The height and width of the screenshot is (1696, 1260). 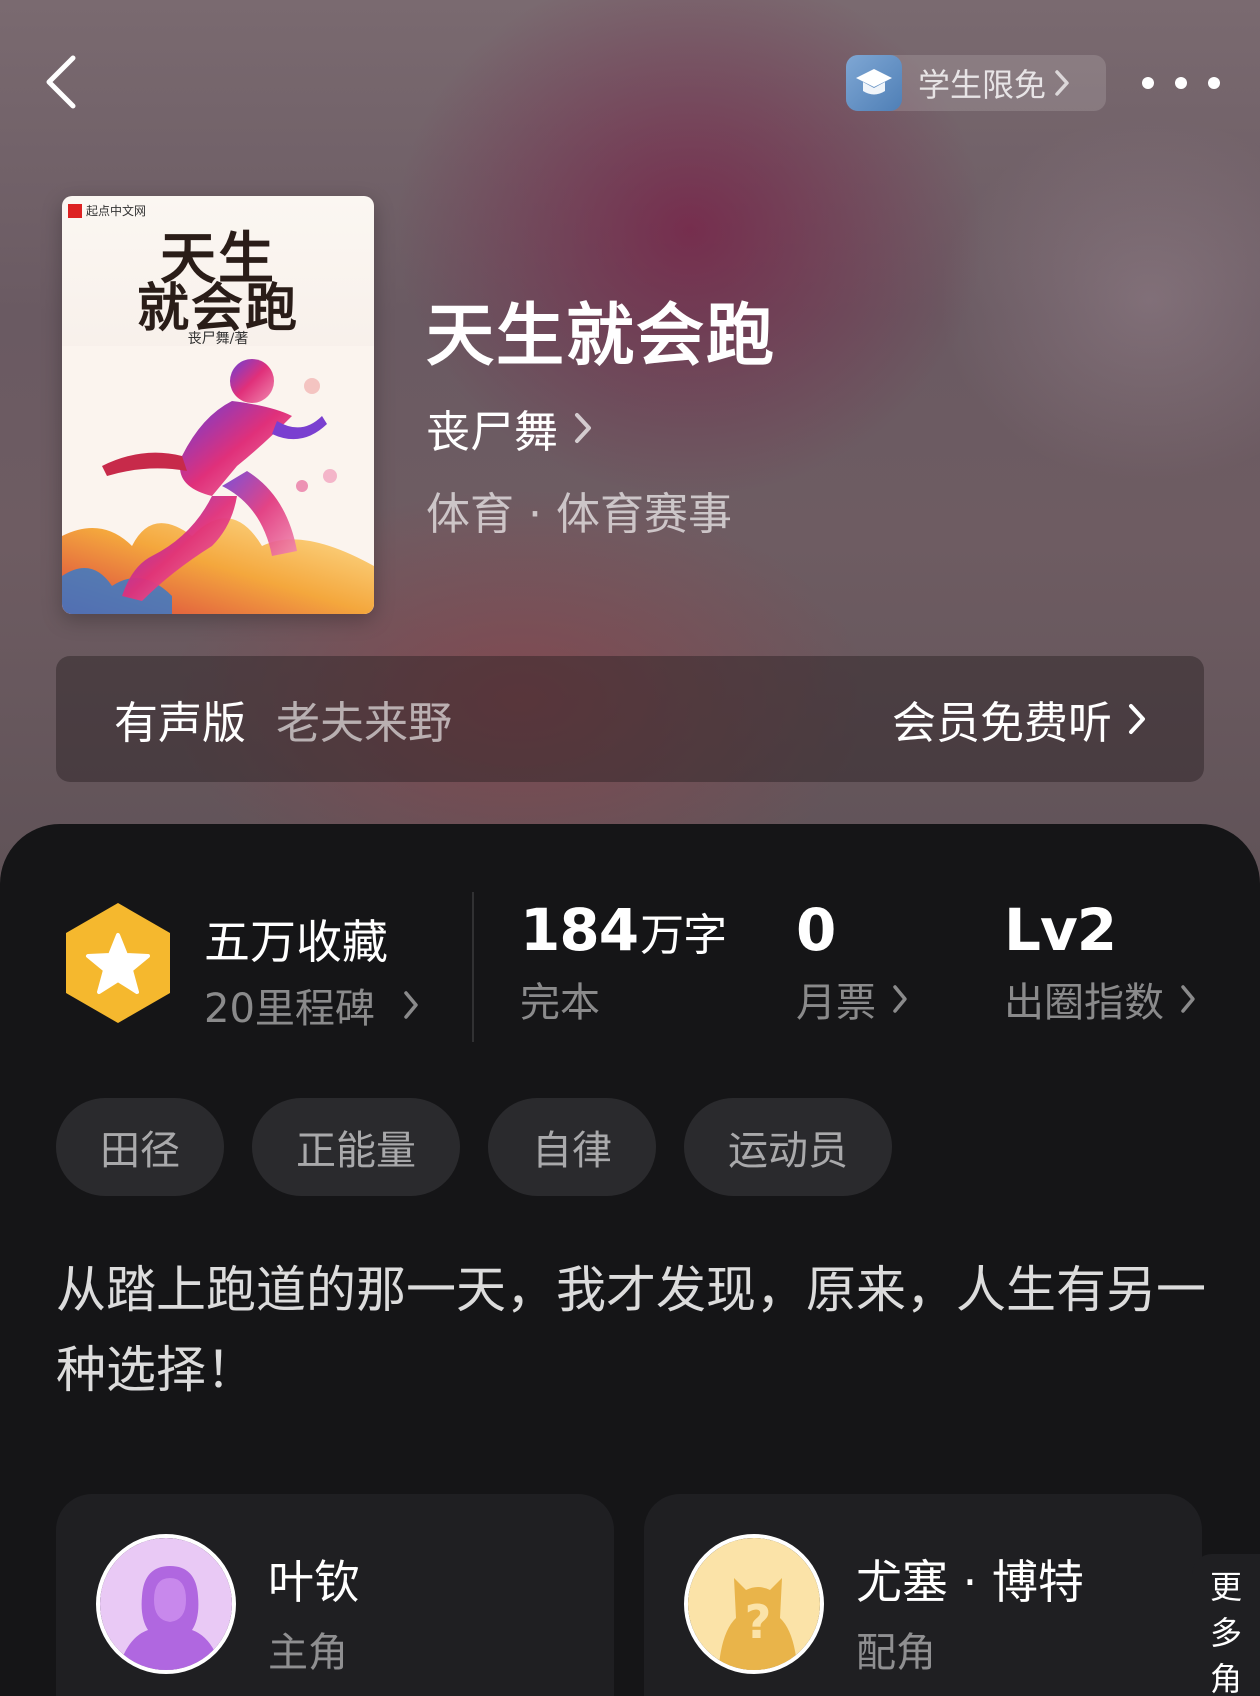 I want to click on book-title: 天生就会跑, so click(x=601, y=336).